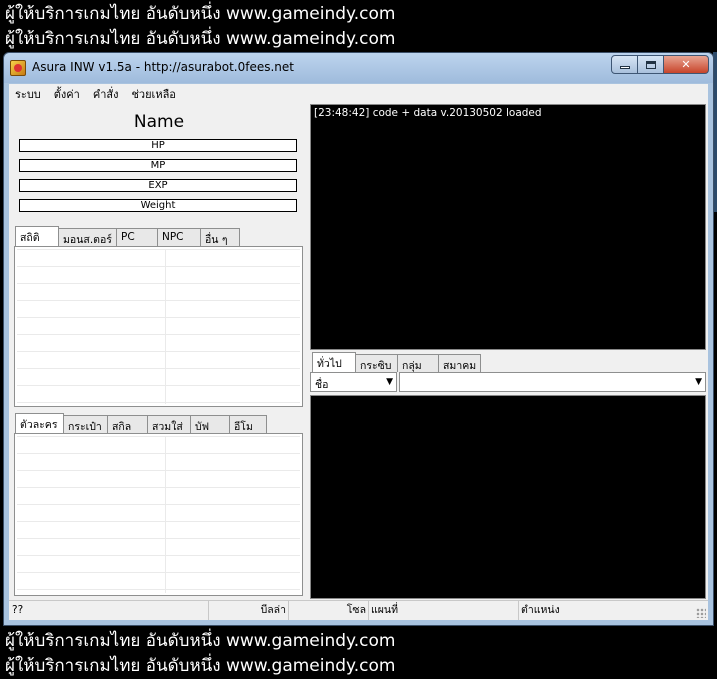  I want to click on tab-character: ตัวละคร, so click(39, 423).